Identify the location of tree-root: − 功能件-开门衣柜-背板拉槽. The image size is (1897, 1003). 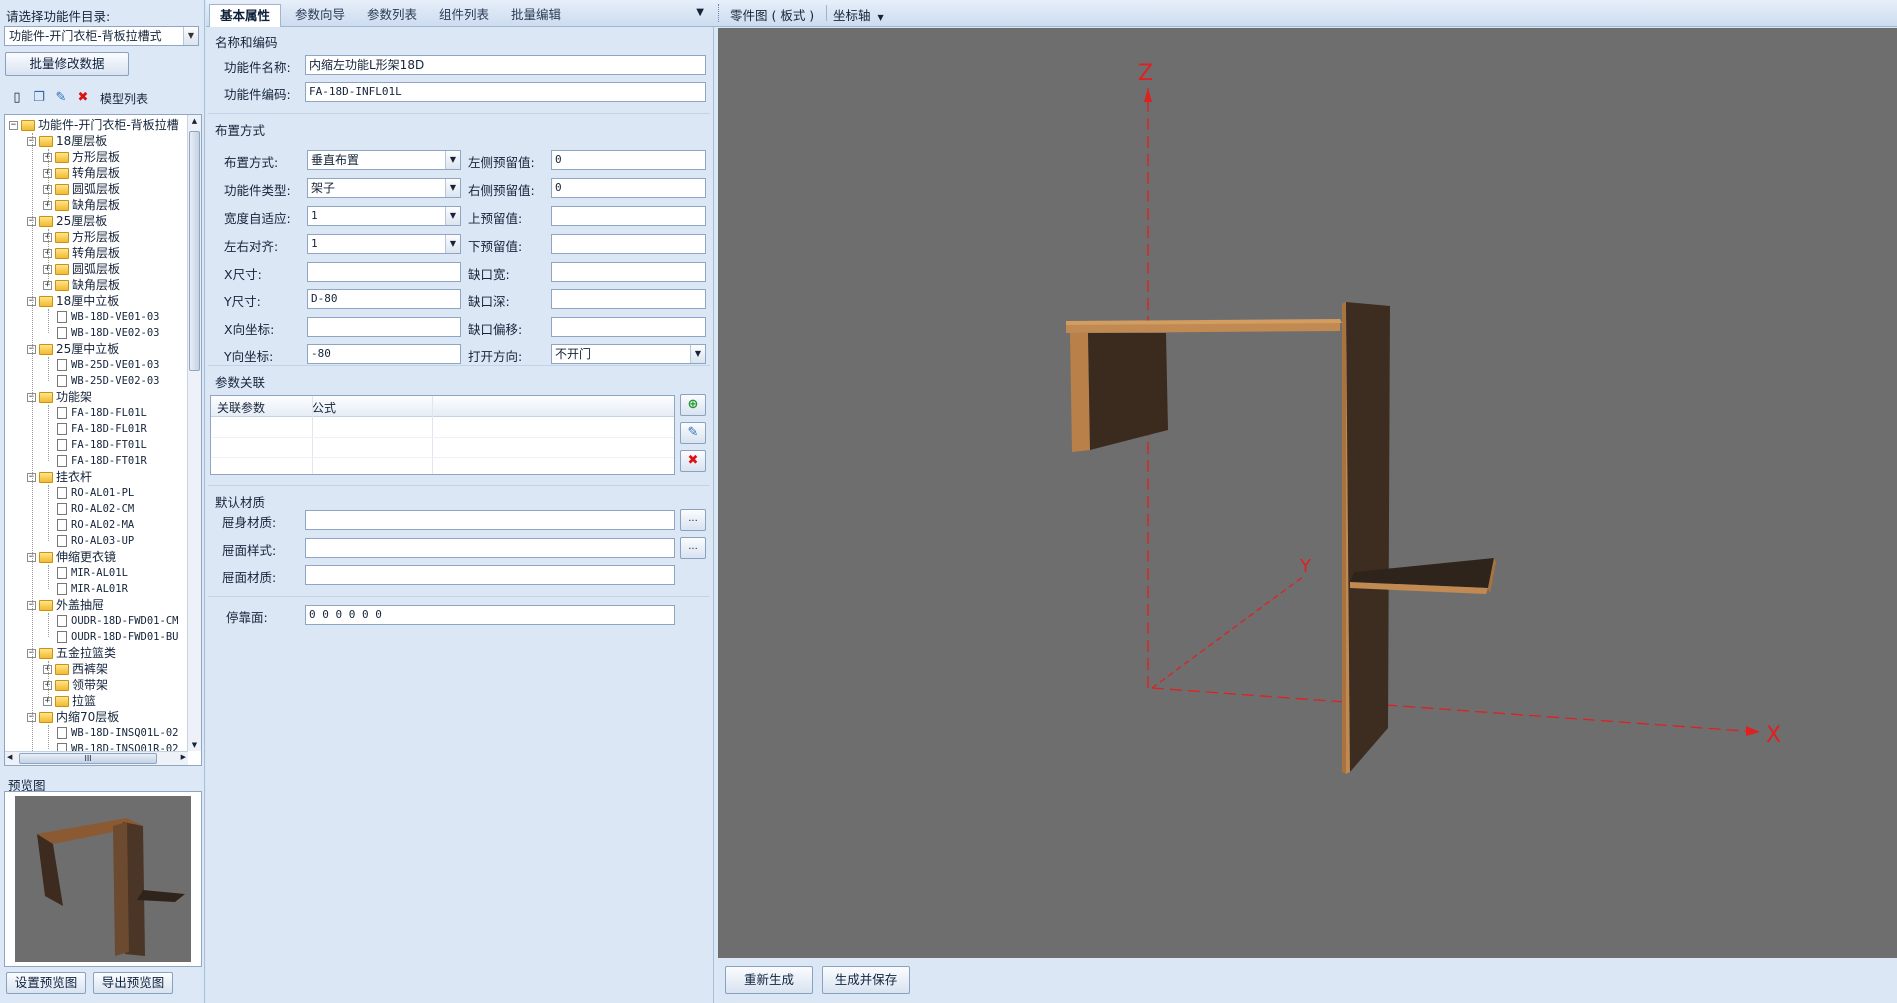
(94, 125).